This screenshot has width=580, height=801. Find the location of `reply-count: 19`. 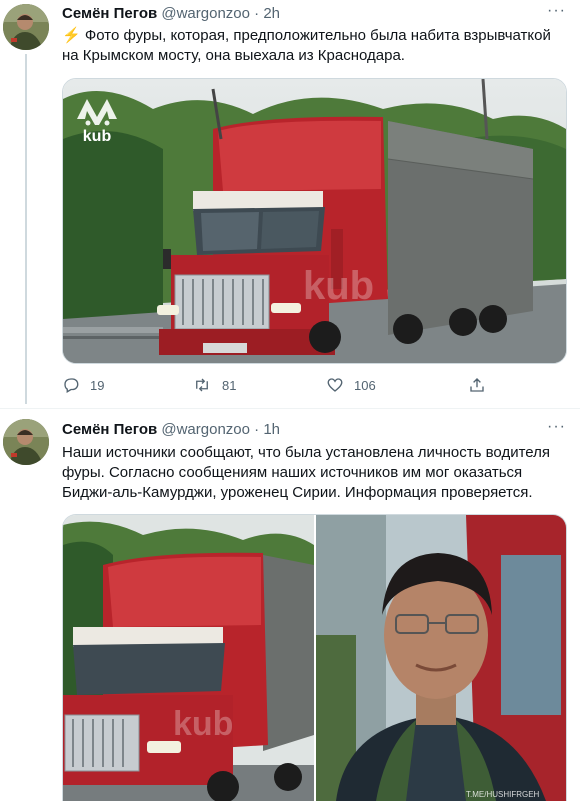

reply-count: 19 is located at coordinates (97, 385).